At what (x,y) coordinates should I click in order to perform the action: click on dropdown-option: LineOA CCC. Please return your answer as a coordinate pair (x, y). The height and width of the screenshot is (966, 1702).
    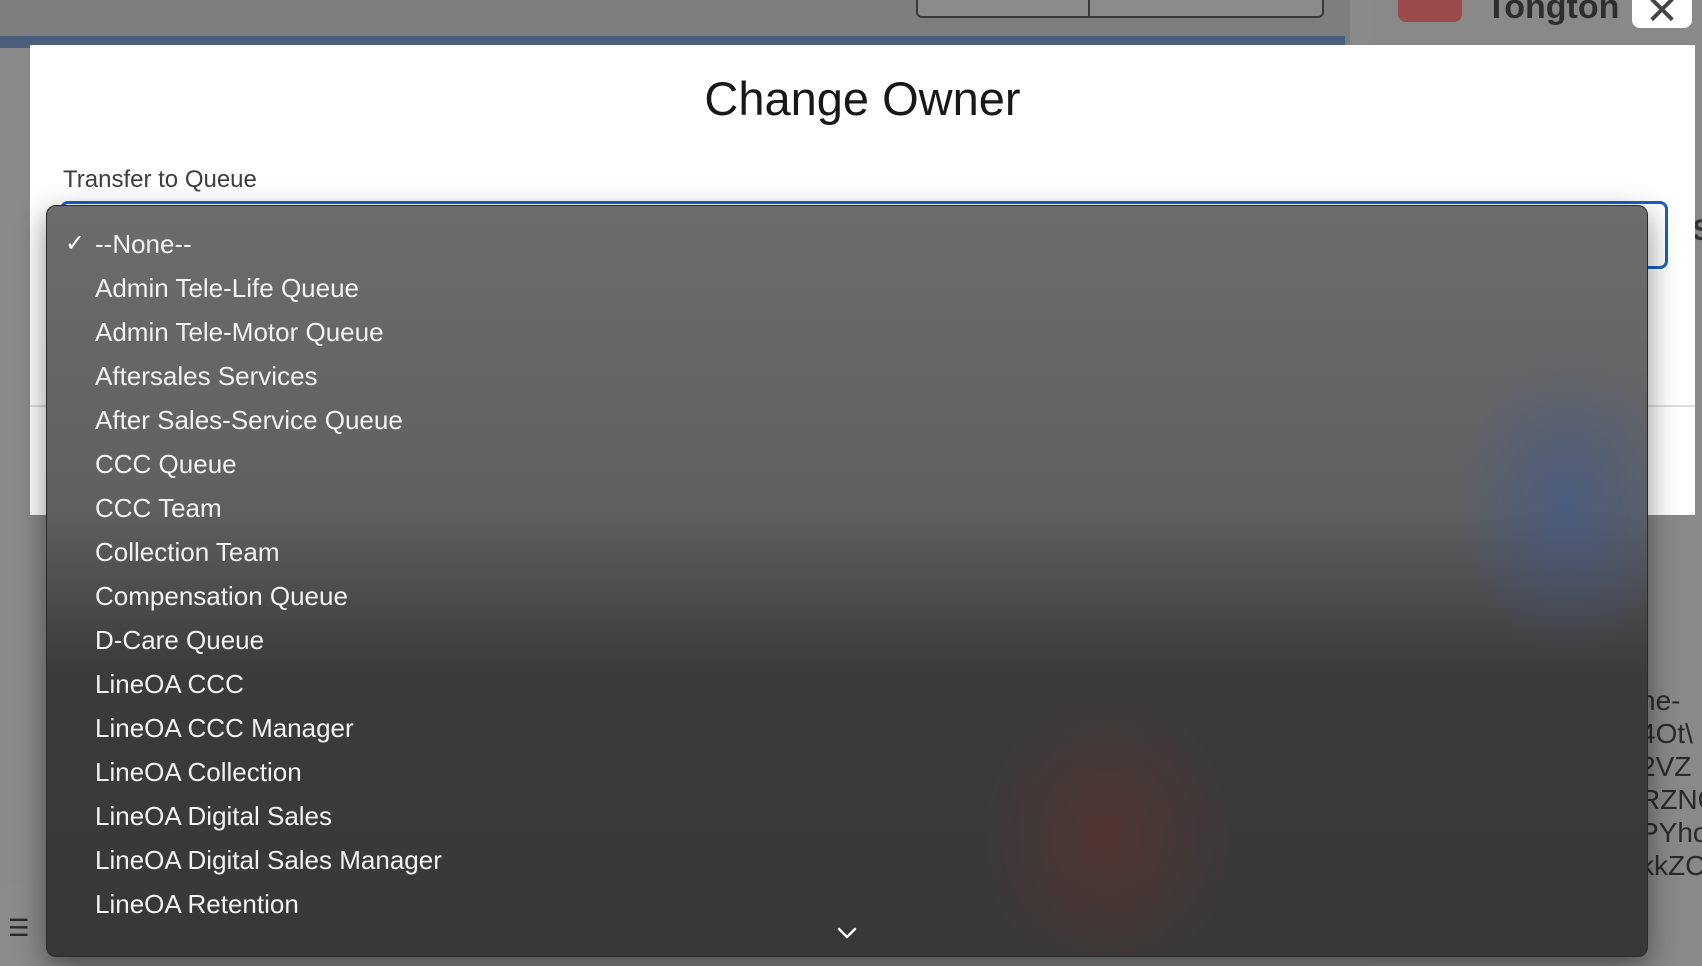
    Looking at the image, I should click on (847, 684).